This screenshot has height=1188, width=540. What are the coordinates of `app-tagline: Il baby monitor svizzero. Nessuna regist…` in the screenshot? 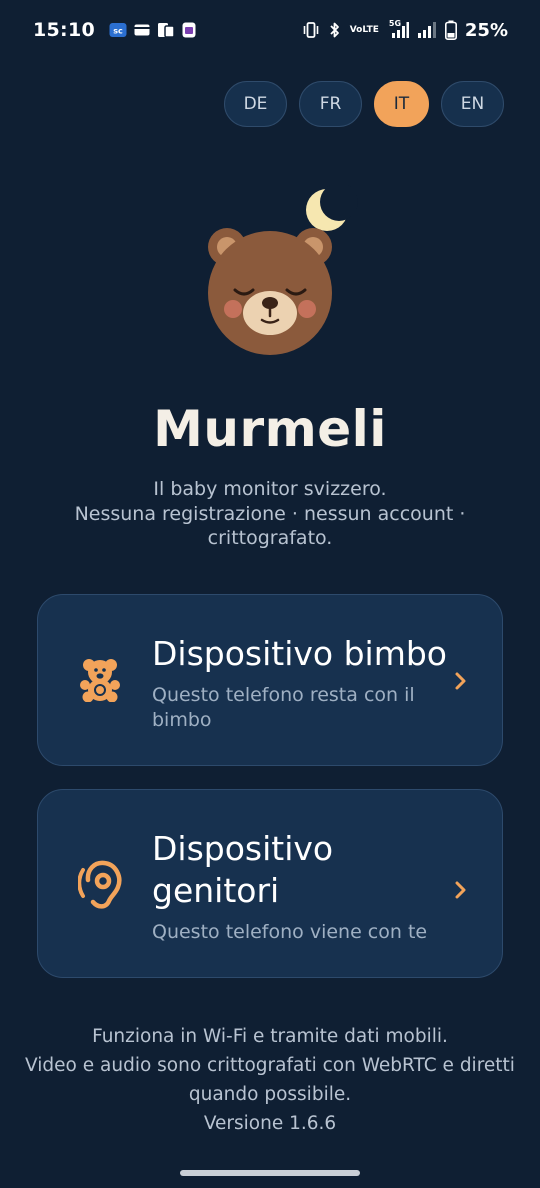 It's located at (270, 514).